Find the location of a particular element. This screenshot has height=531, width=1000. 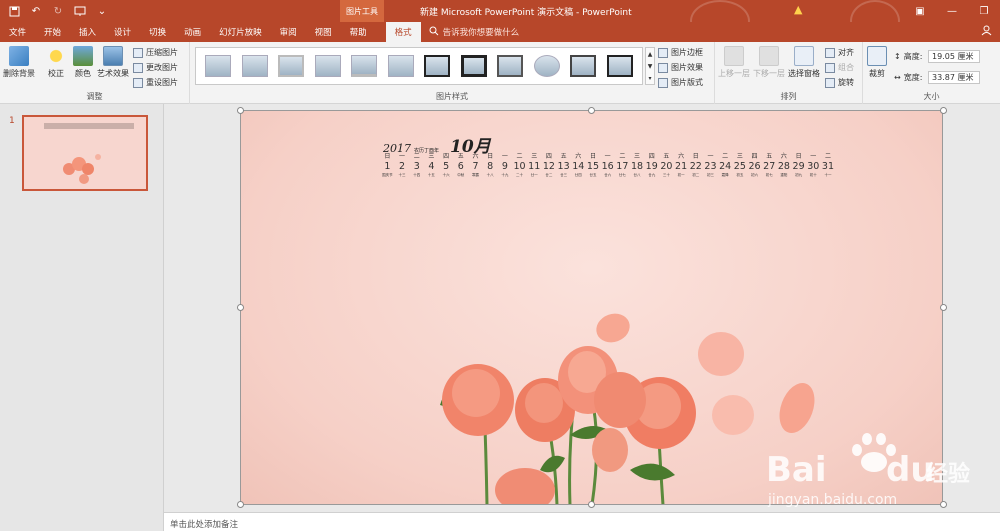

size-group: 裁剪 ↕ 高度: 19.05 厘米 ↔ 宽度: 33.87 厘米 大小 is located at coordinates (931, 73).